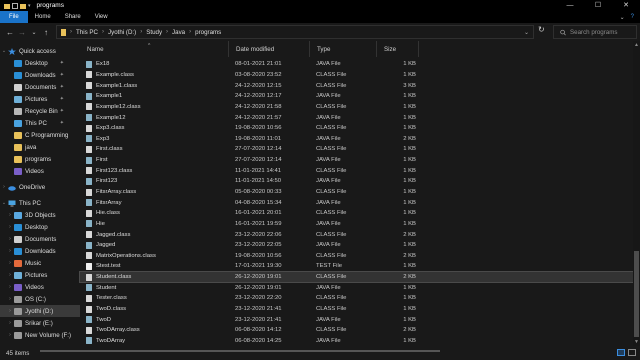  I want to click on minimize-button: —, so click(570, 5).